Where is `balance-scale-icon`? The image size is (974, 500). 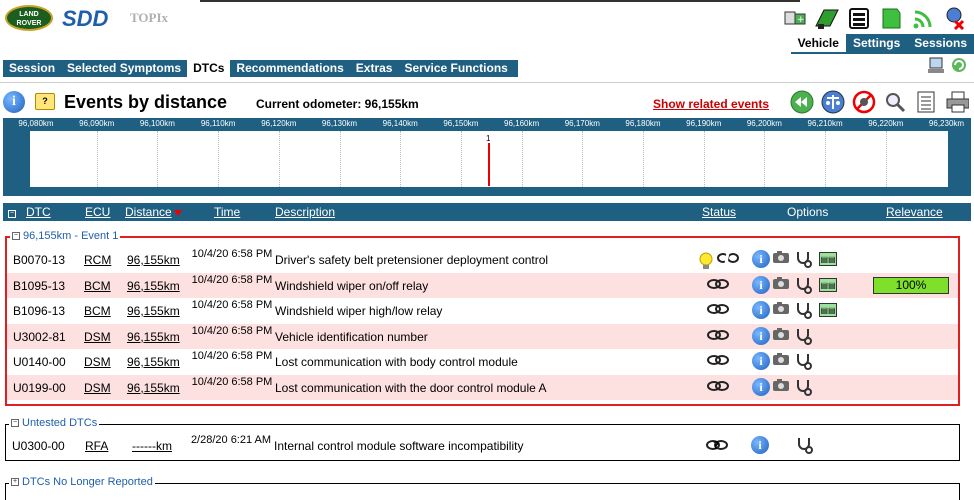
balance-scale-icon is located at coordinates (833, 102).